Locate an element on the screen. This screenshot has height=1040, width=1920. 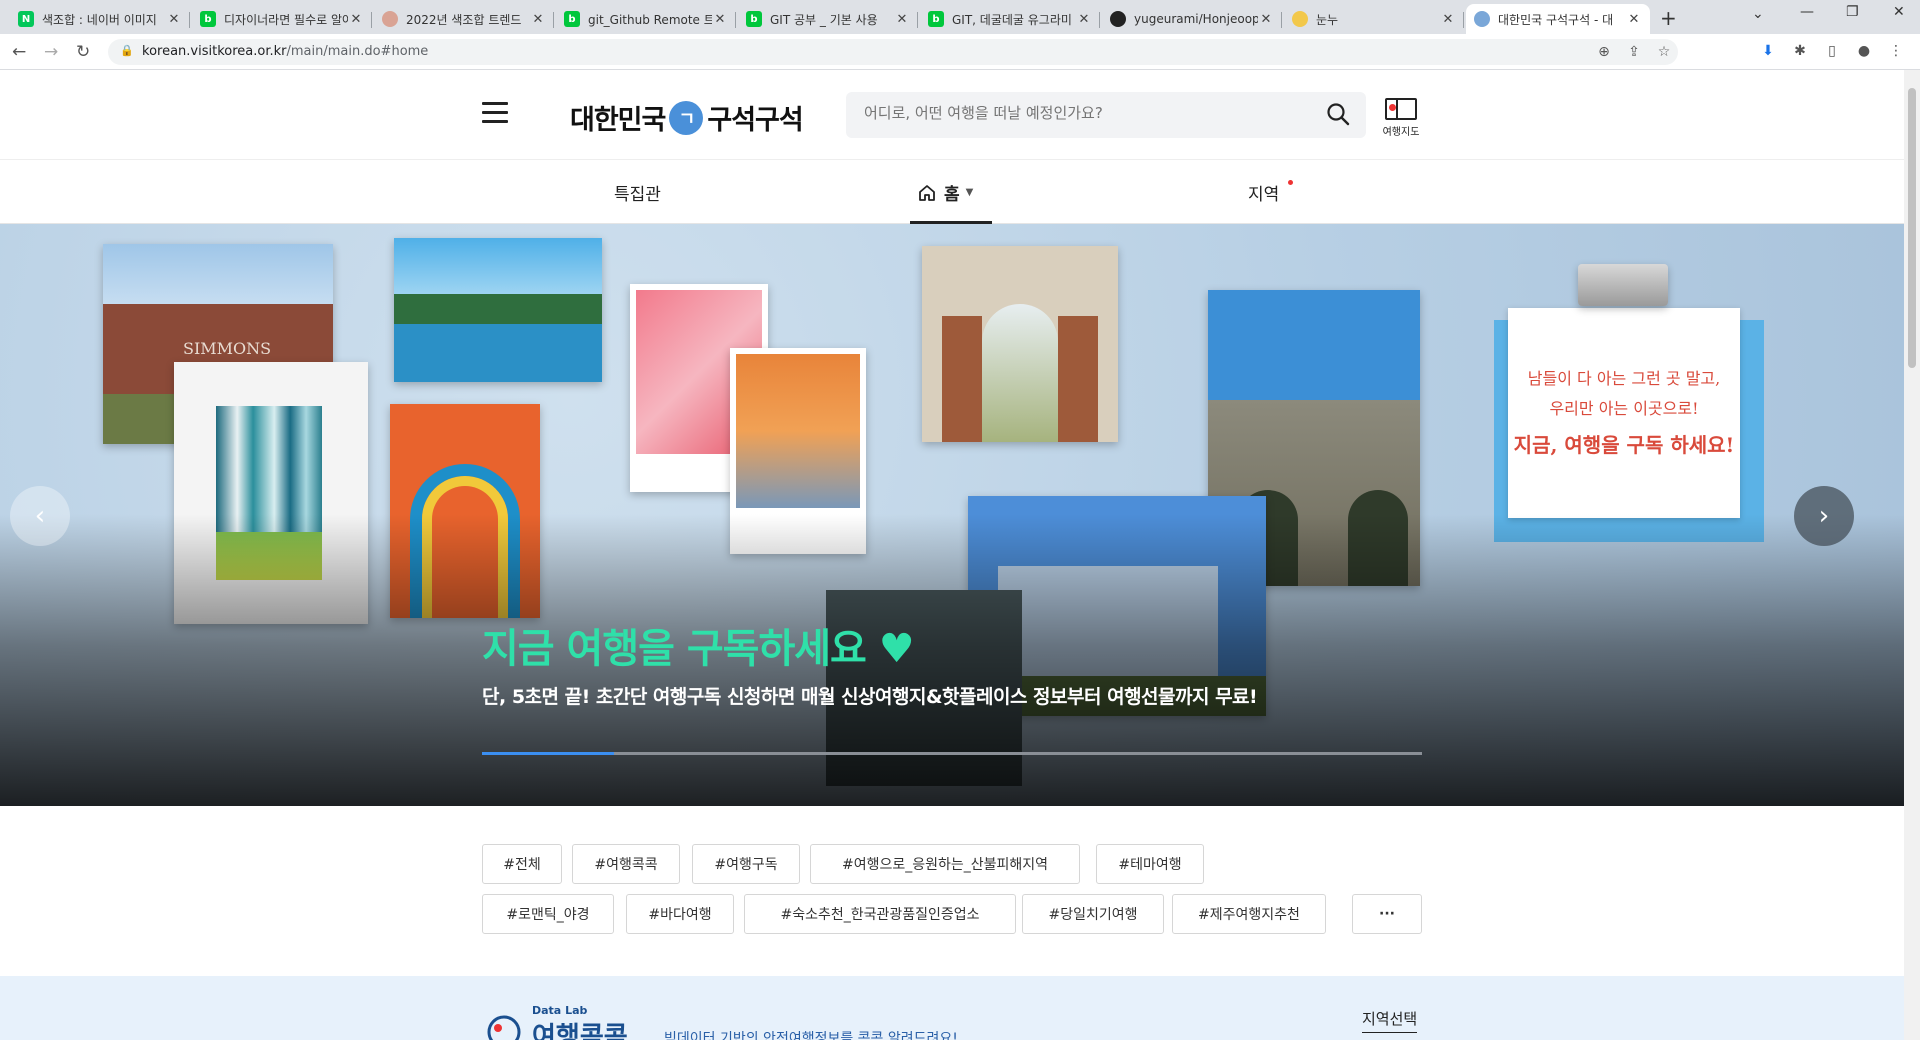
browser-tab-active: 대한민국 구석구석 - 대 ✕ is located at coordinates (1558, 19).